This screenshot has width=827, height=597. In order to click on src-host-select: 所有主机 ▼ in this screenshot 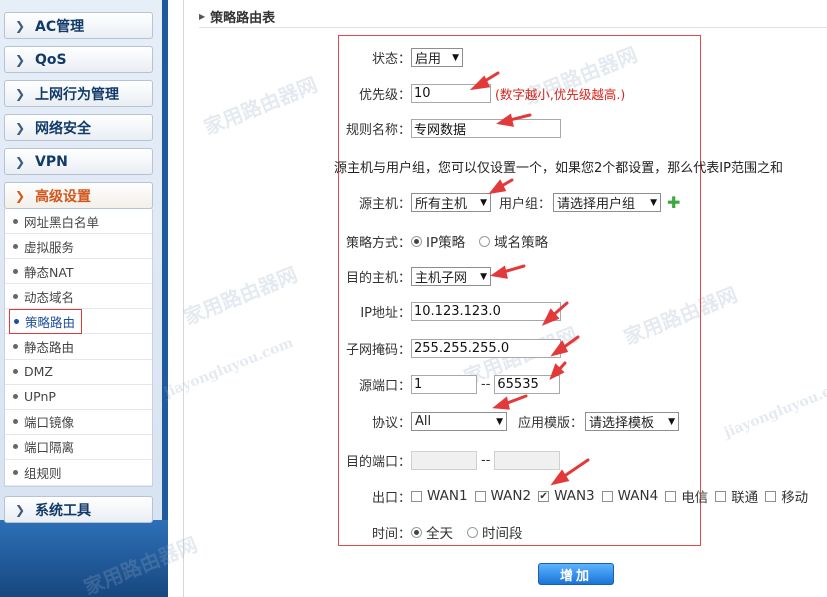, I will do `click(451, 202)`.